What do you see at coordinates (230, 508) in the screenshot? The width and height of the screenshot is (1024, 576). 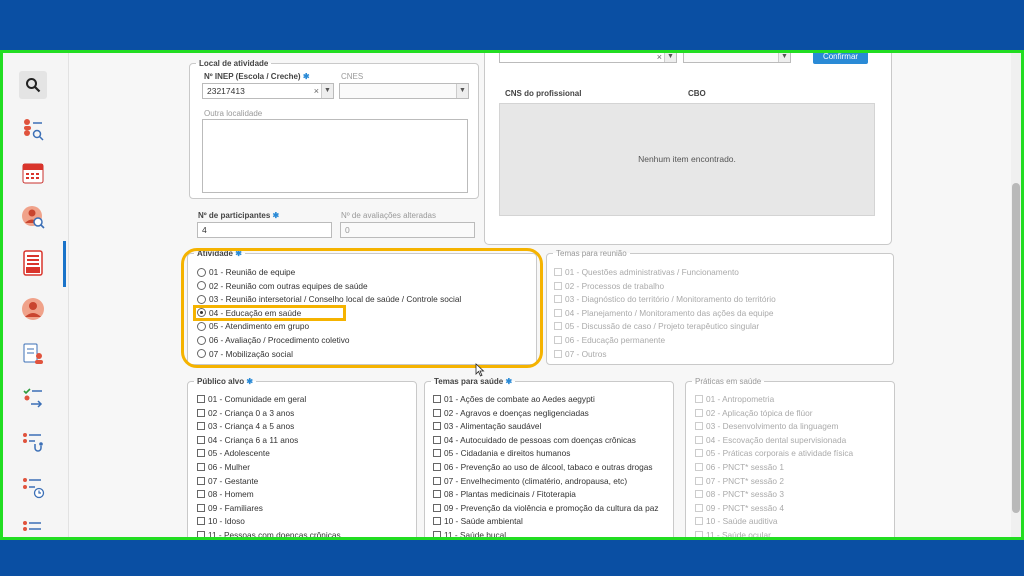 I see `publico-alvo-option: 09 - Familiares` at bounding box center [230, 508].